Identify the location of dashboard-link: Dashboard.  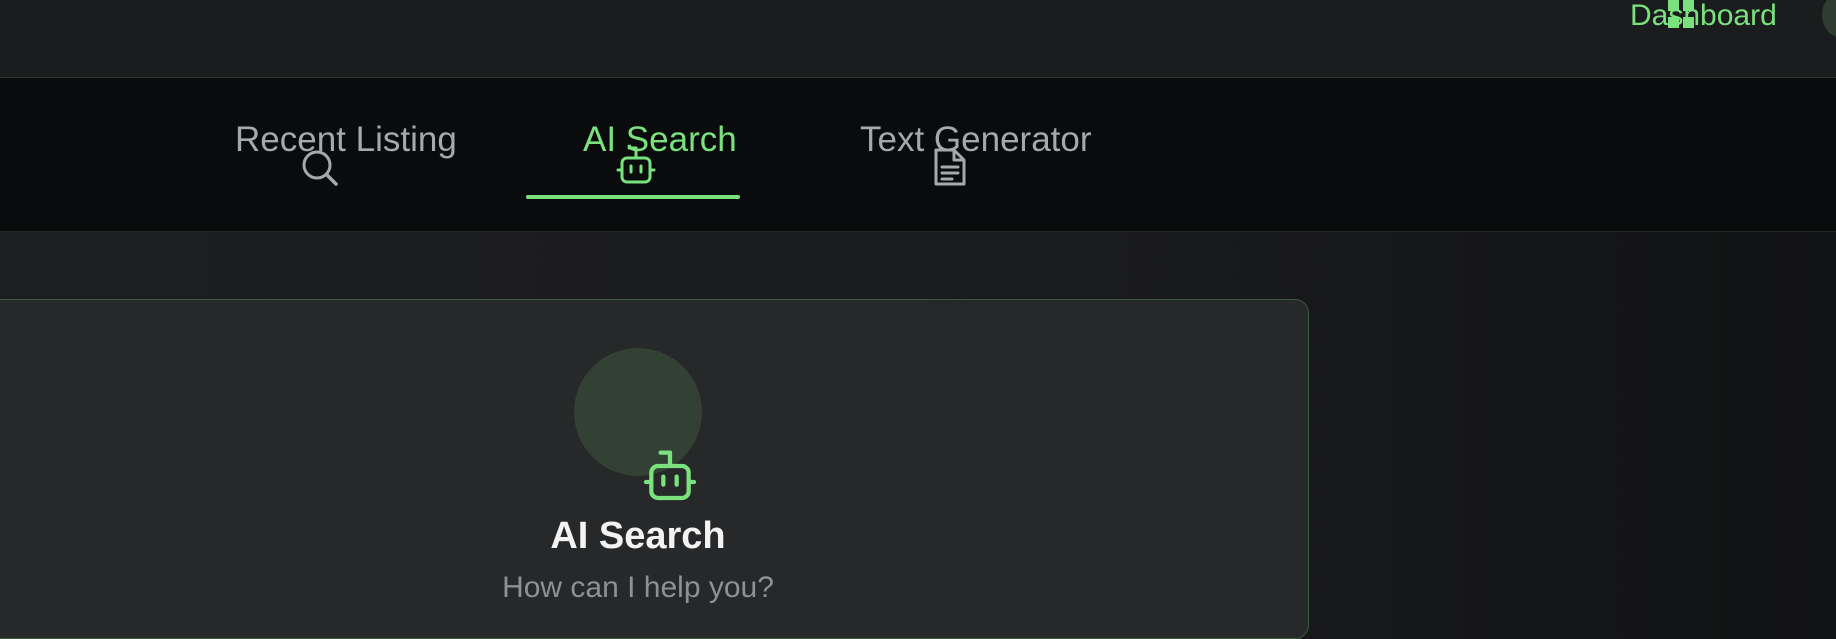
(1703, 16).